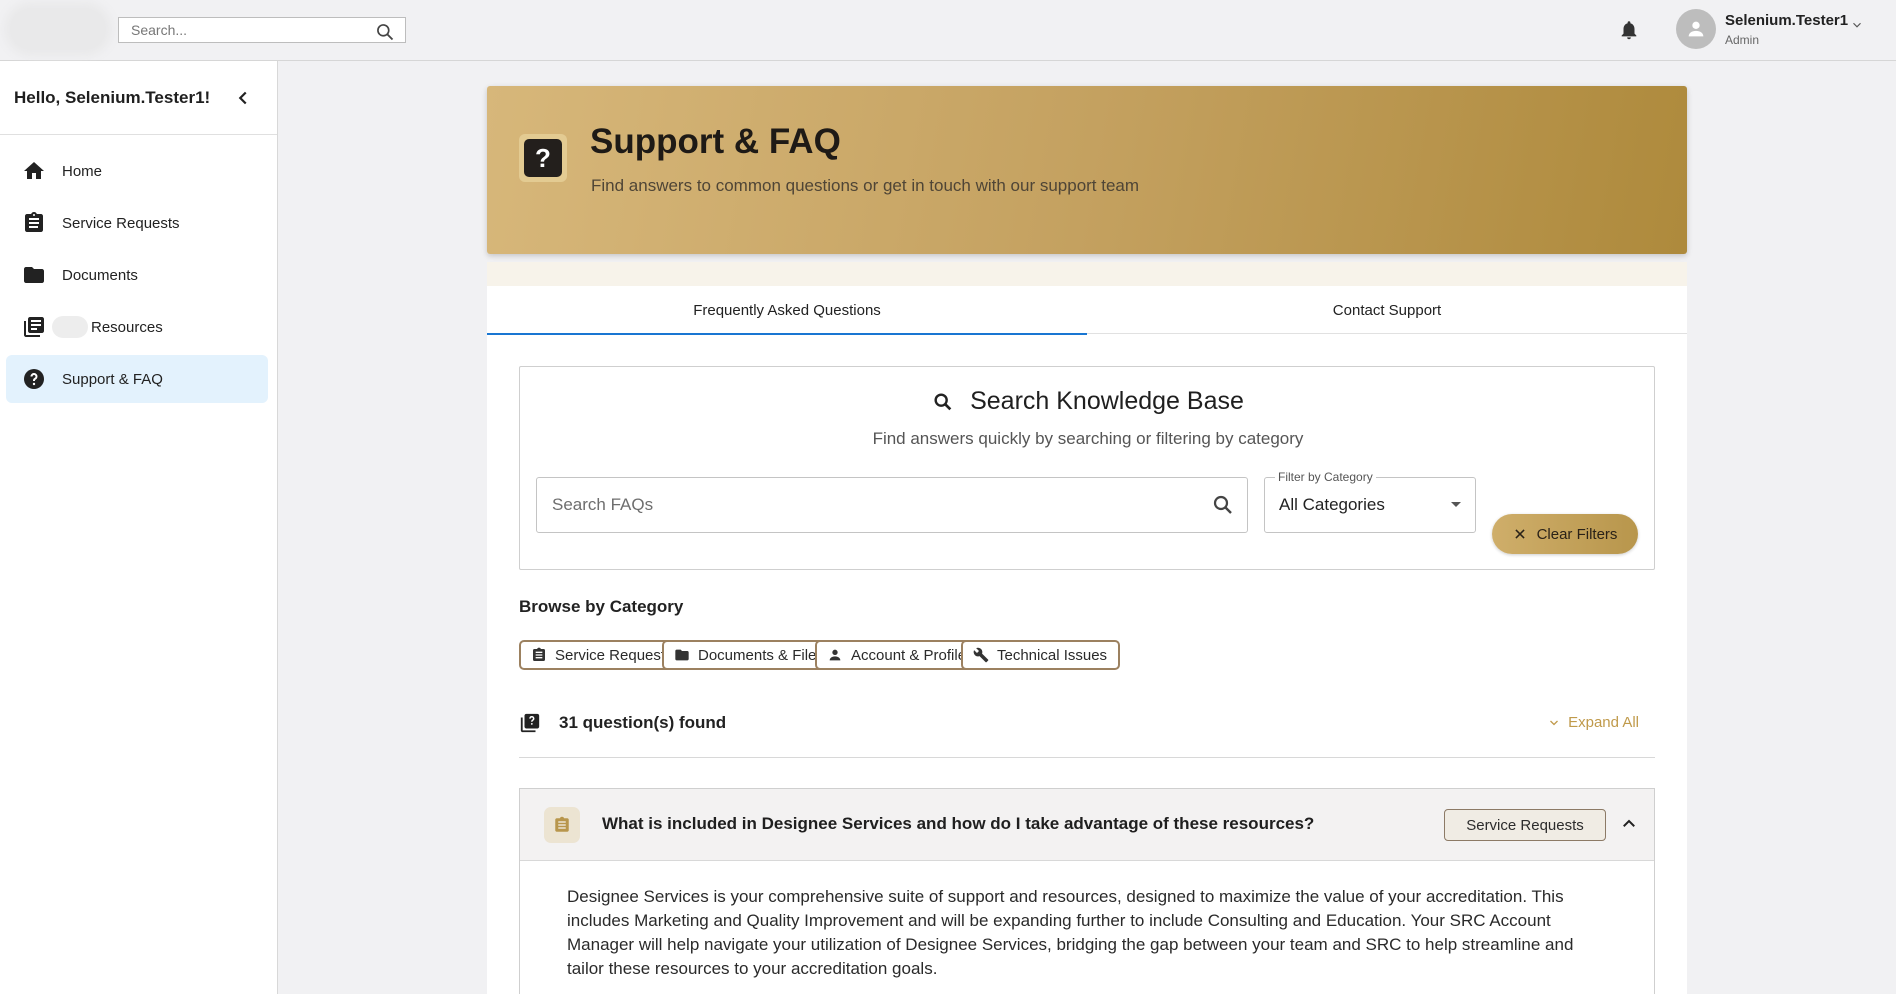 The width and height of the screenshot is (1896, 994). I want to click on category-chip-technical-issues: Technical Issues, so click(1041, 655).